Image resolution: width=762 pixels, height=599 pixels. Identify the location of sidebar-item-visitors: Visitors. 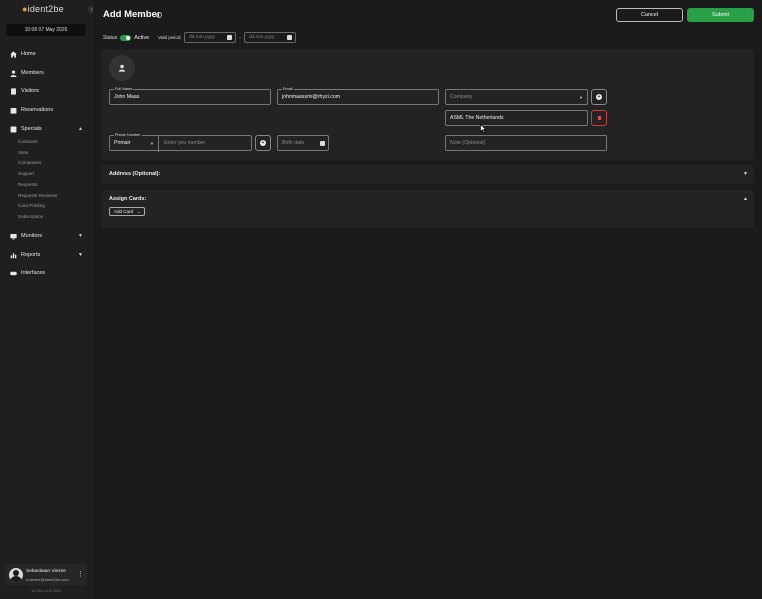
(24, 91).